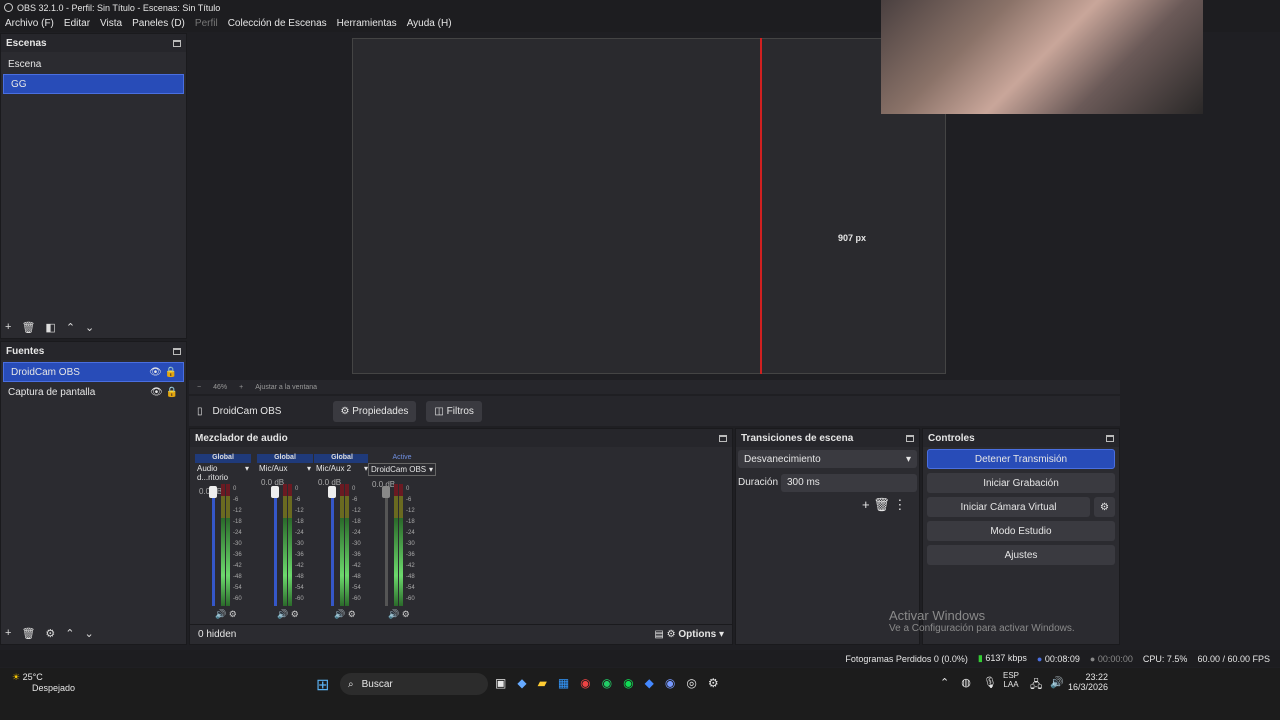 The image size is (1280, 720). What do you see at coordinates (286, 387) in the screenshot?
I see `fit-label: Ajustar a la ventana` at bounding box center [286, 387].